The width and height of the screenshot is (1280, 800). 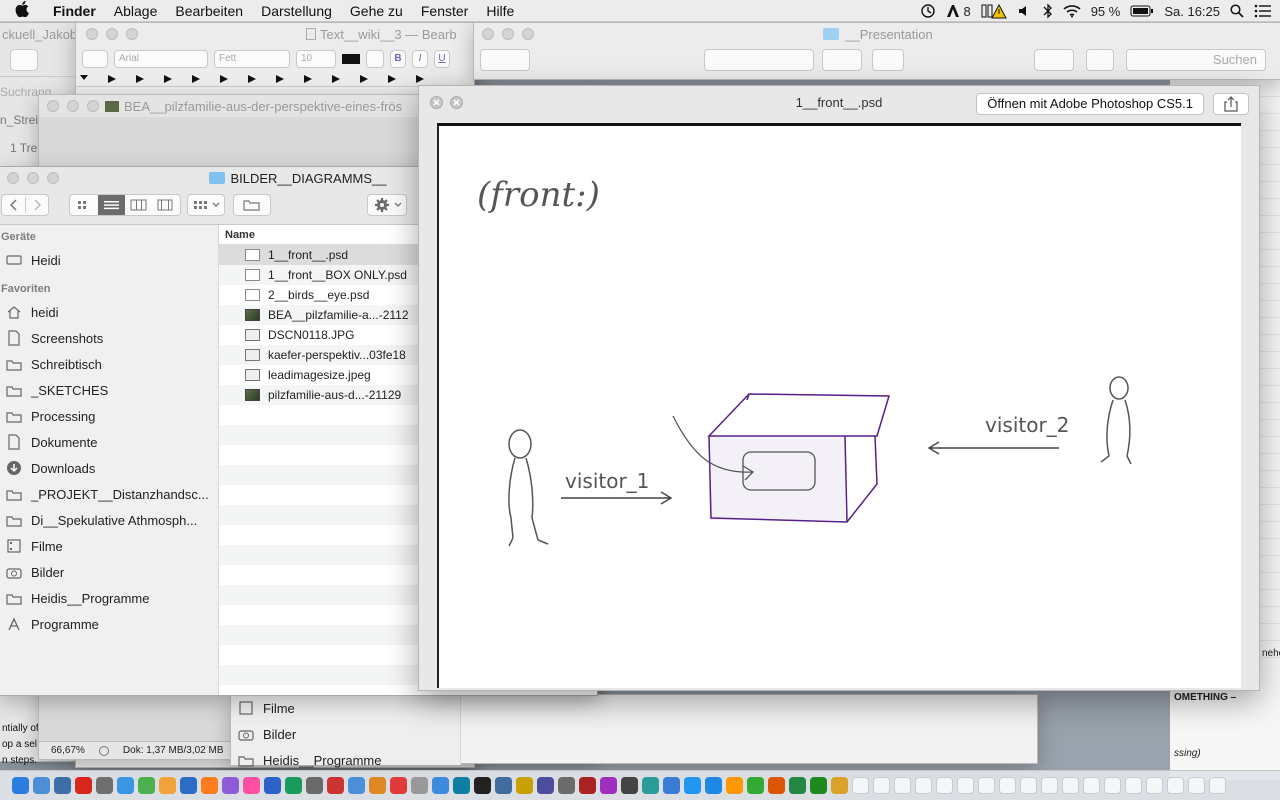 What do you see at coordinates (1263, 11) in the screenshot?
I see `notification-center-icon` at bounding box center [1263, 11].